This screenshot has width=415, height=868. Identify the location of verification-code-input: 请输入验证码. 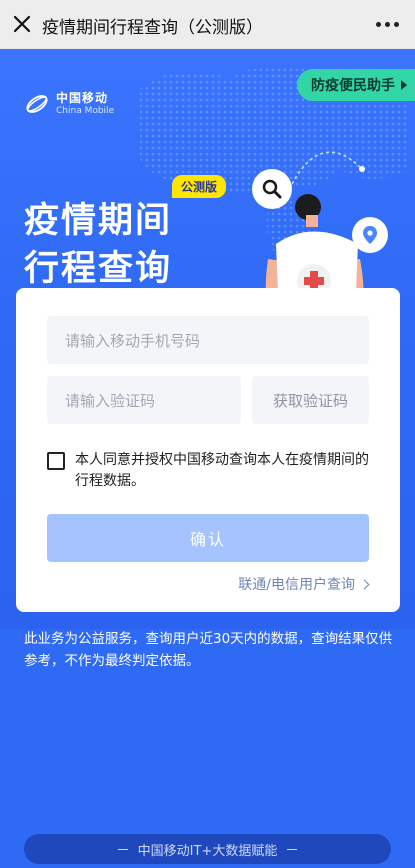
(144, 400).